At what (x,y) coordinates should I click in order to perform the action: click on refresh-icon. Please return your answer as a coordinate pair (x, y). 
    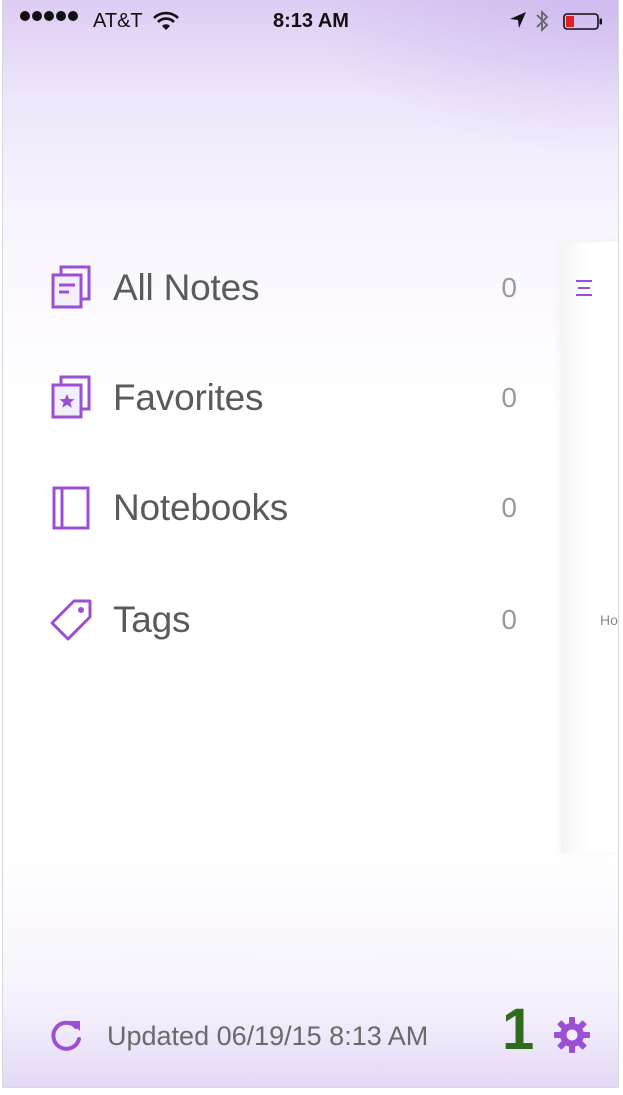
    Looking at the image, I should click on (66, 1035).